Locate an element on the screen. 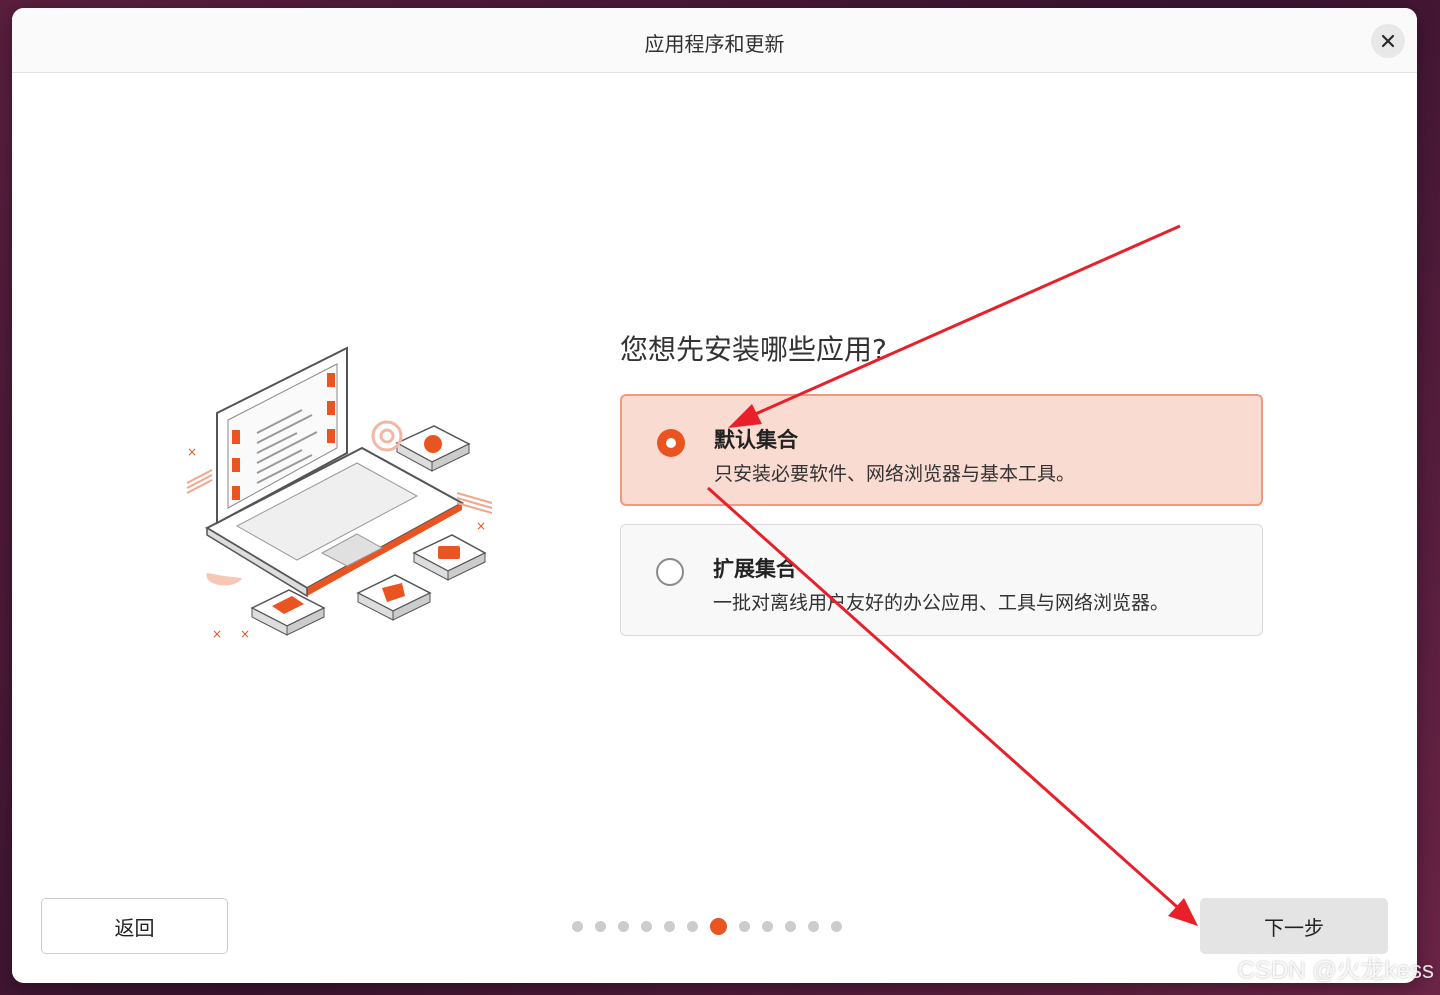 The width and height of the screenshot is (1440, 995). radio-button-unchecked is located at coordinates (670, 572).